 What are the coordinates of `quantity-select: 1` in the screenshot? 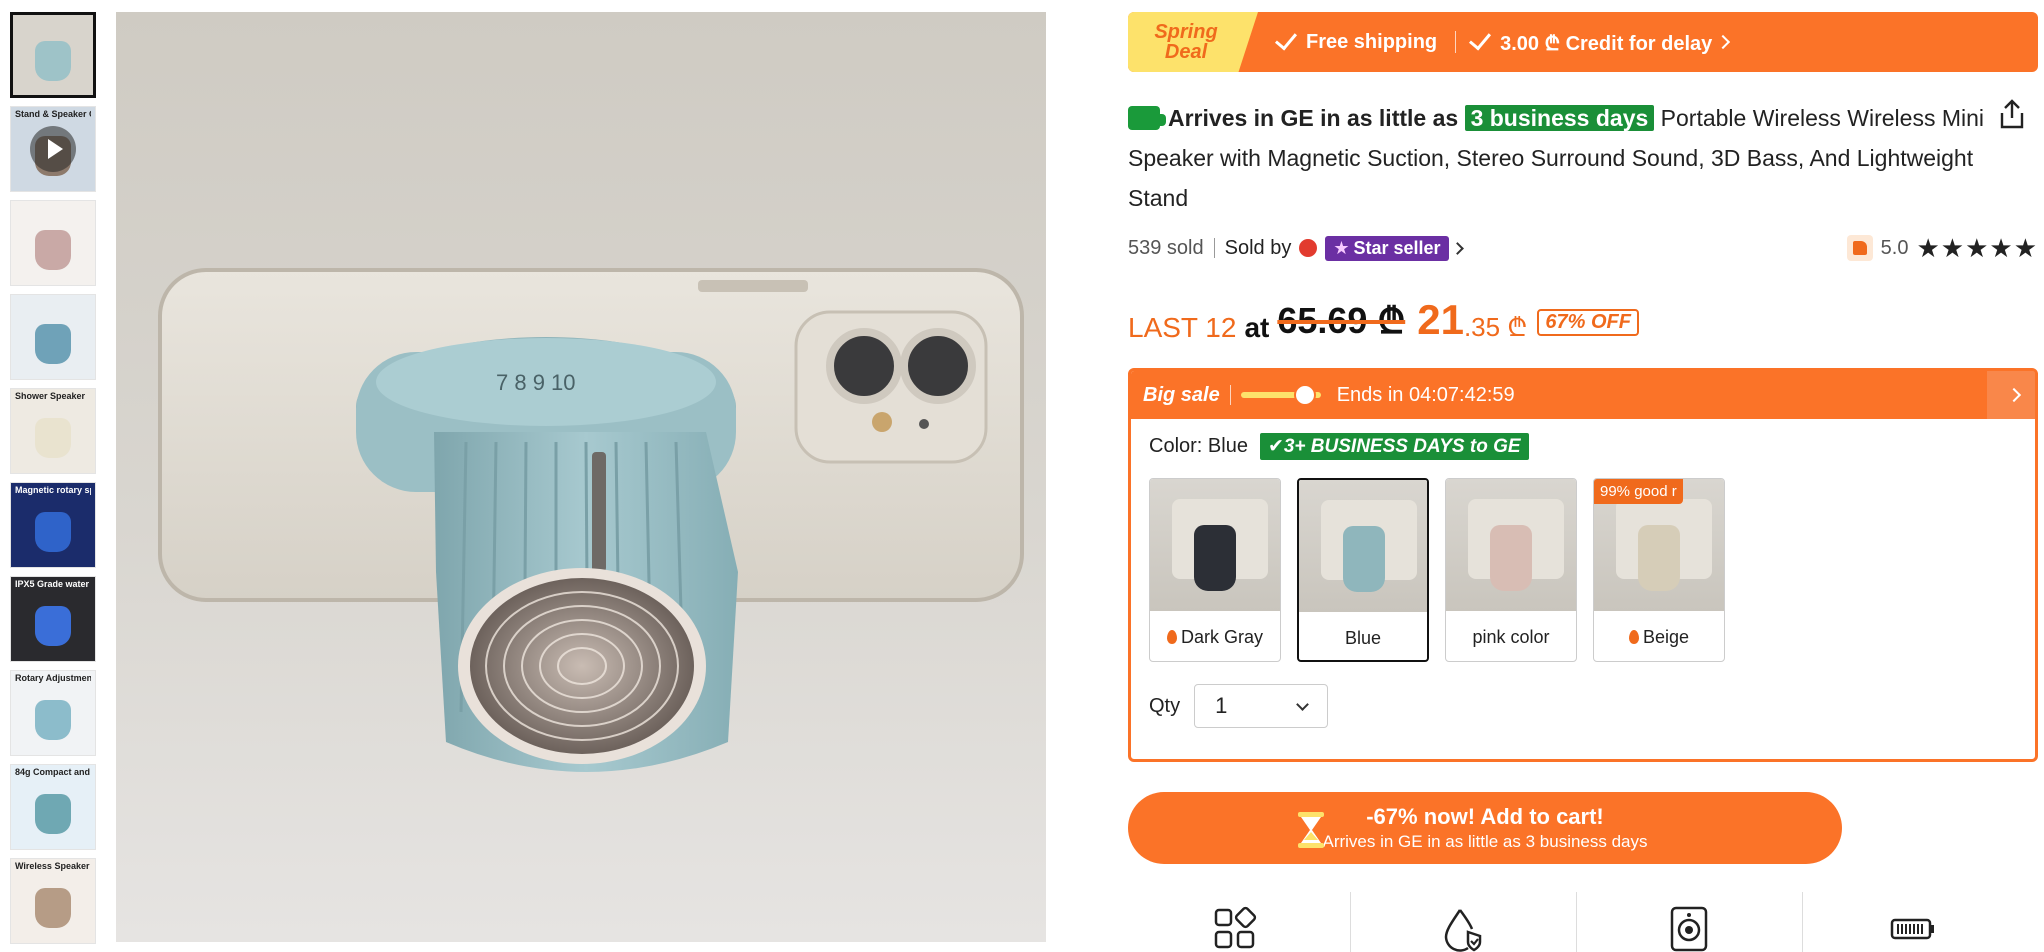 It's located at (1261, 706).